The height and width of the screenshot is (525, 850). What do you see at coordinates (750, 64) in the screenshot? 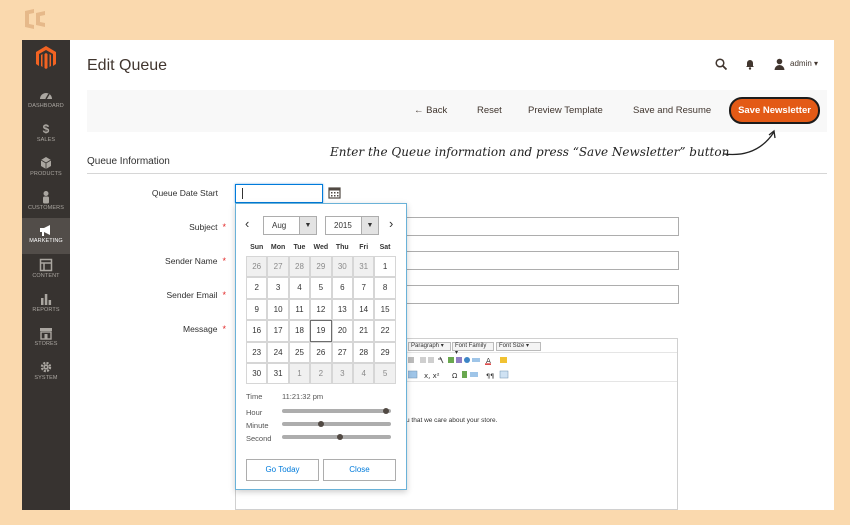
I see `bell-icon` at bounding box center [750, 64].